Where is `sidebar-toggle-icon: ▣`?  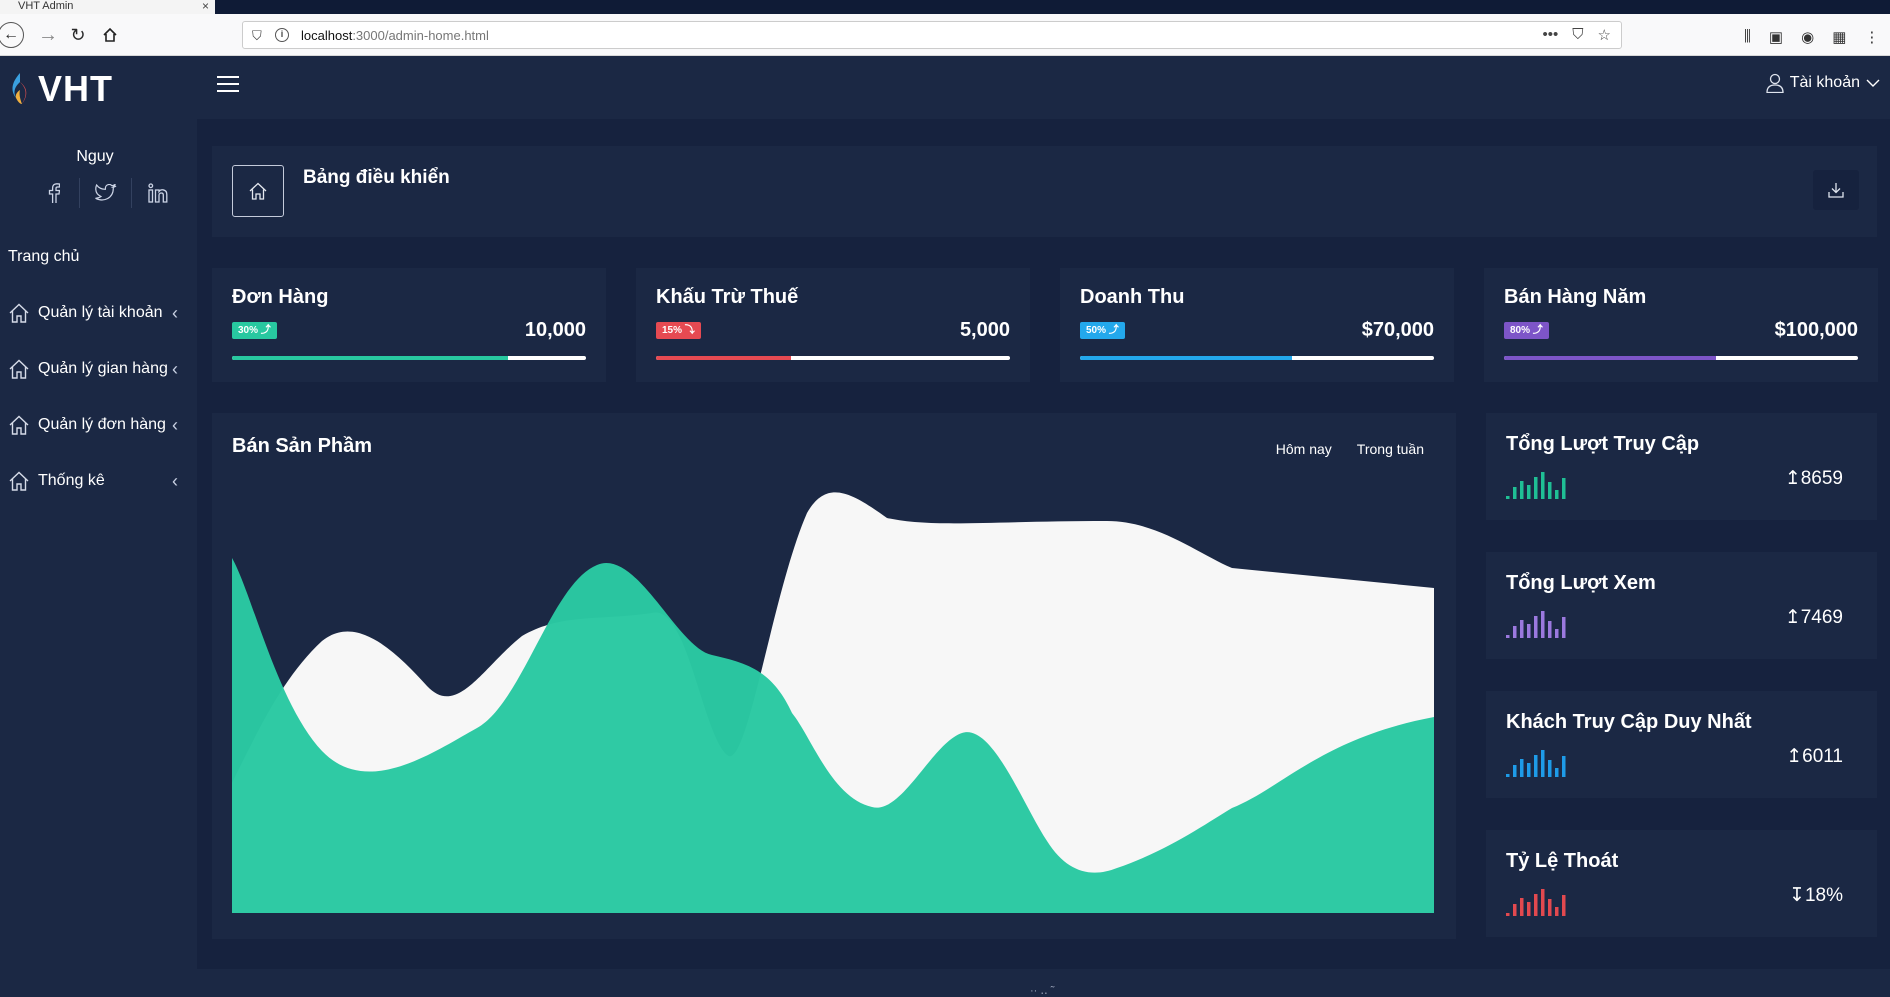
sidebar-toggle-icon: ▣ is located at coordinates (1776, 37).